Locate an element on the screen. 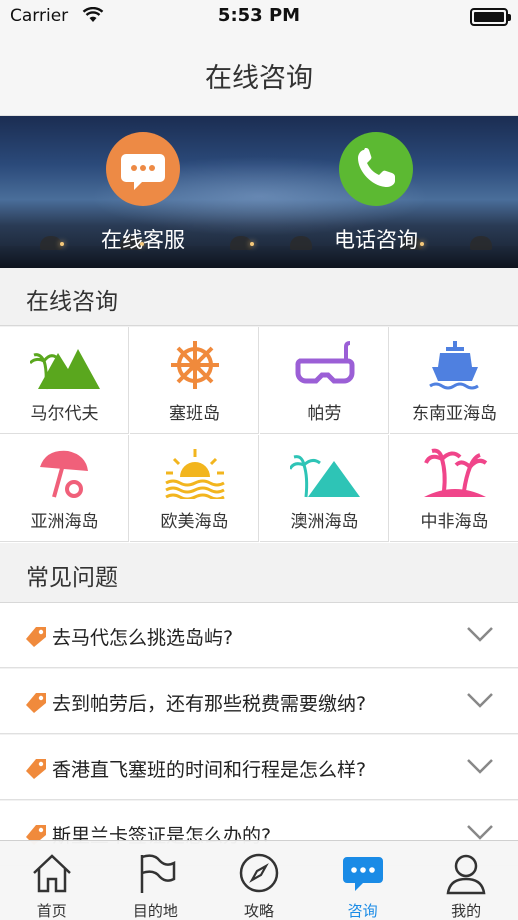  destination-label: 帕劳 is located at coordinates (324, 414).